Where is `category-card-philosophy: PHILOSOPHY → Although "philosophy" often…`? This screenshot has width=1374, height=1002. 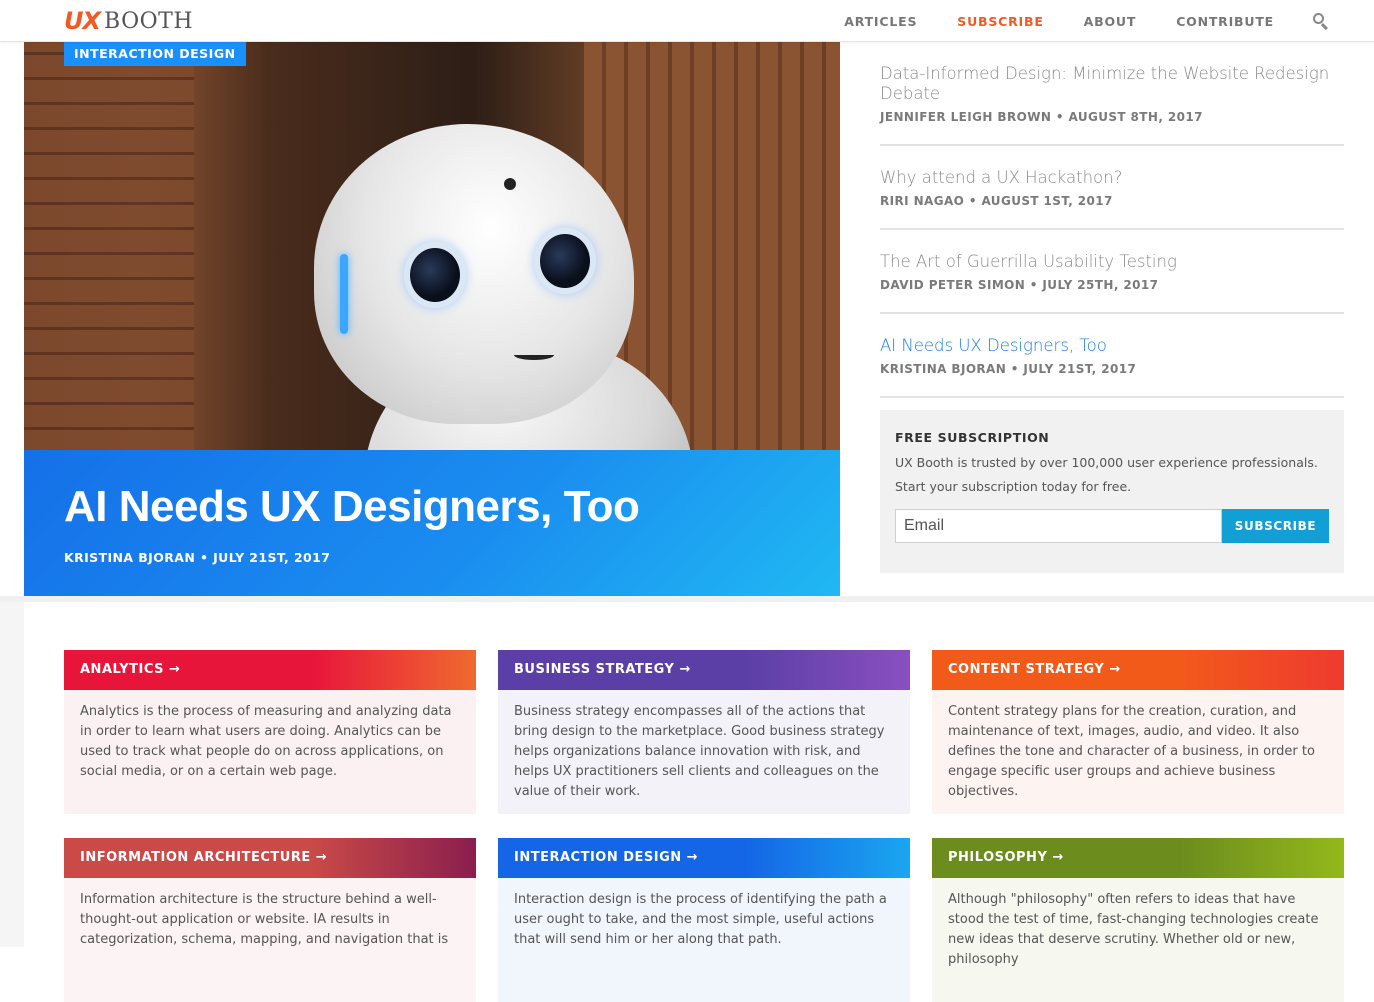 category-card-philosophy: PHILOSOPHY → Although "philosophy" often… is located at coordinates (1138, 920).